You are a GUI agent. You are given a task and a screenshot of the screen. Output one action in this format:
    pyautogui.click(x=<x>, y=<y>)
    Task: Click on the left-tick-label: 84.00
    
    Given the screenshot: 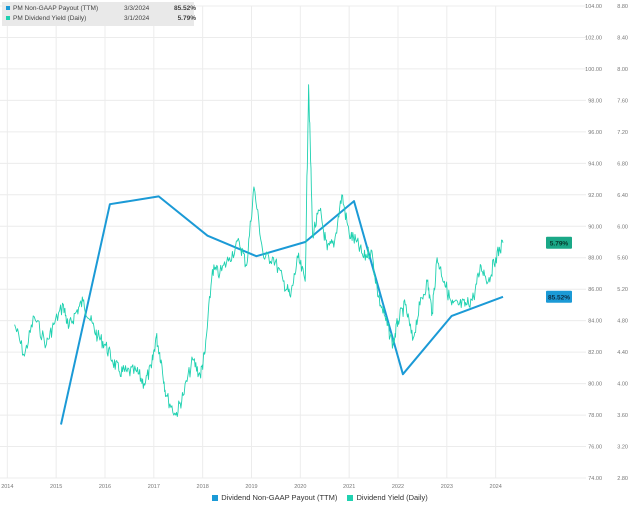 What is the action you would take?
    pyautogui.click(x=595, y=322)
    